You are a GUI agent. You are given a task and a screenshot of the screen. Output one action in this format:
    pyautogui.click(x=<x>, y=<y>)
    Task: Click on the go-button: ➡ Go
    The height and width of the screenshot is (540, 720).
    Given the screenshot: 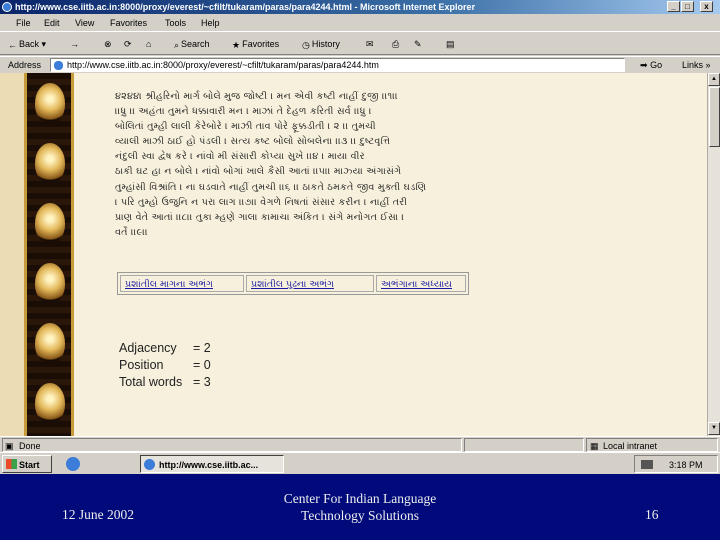 What is the action you would take?
    pyautogui.click(x=651, y=65)
    